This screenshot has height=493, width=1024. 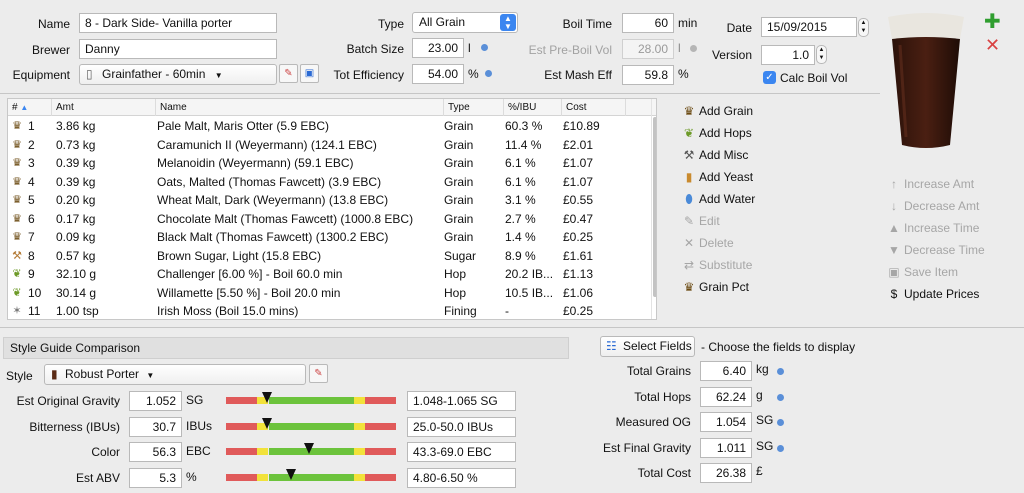 What do you see at coordinates (780, 397) in the screenshot?
I see `total-hopsdot` at bounding box center [780, 397].